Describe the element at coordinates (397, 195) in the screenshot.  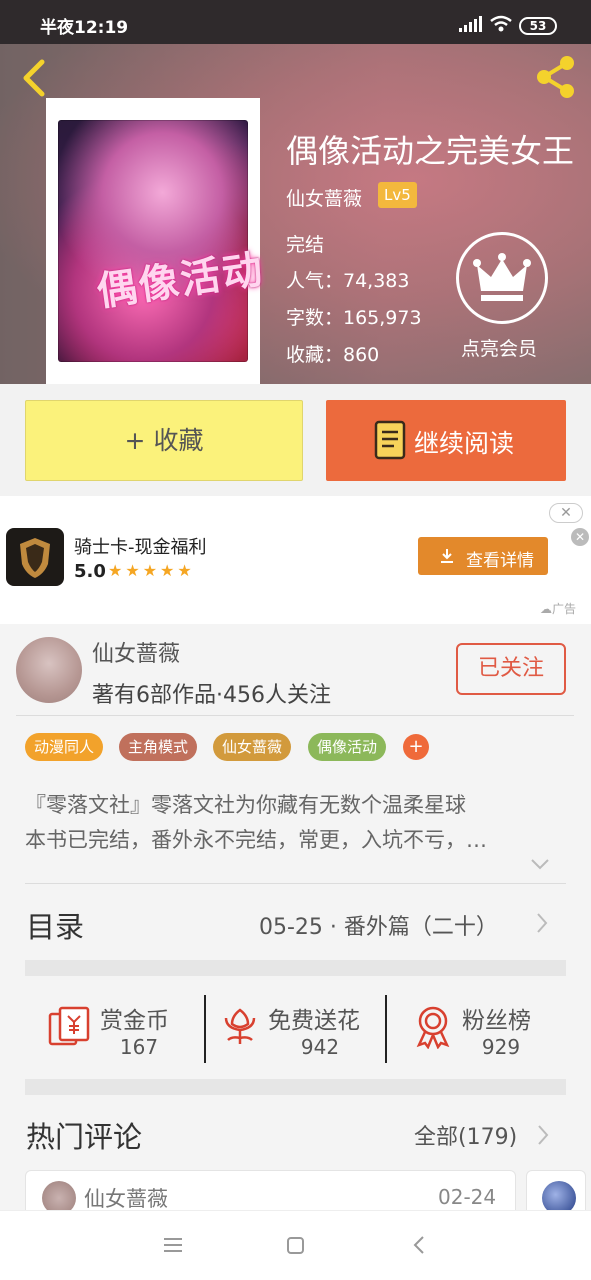
I see `author-level-badge: Lv5` at that location.